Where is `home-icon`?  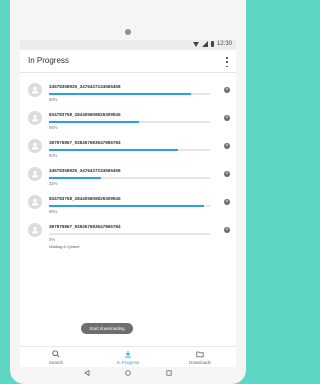 home-icon is located at coordinates (128, 373).